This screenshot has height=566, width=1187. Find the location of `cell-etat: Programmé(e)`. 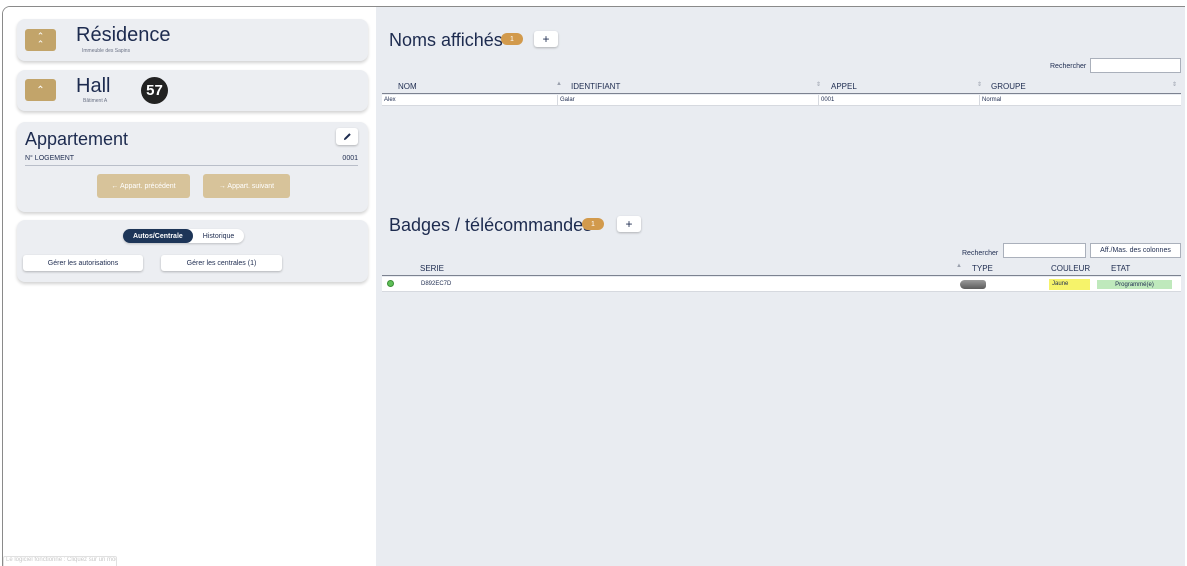

cell-etat: Programmé(e) is located at coordinates (1134, 284).